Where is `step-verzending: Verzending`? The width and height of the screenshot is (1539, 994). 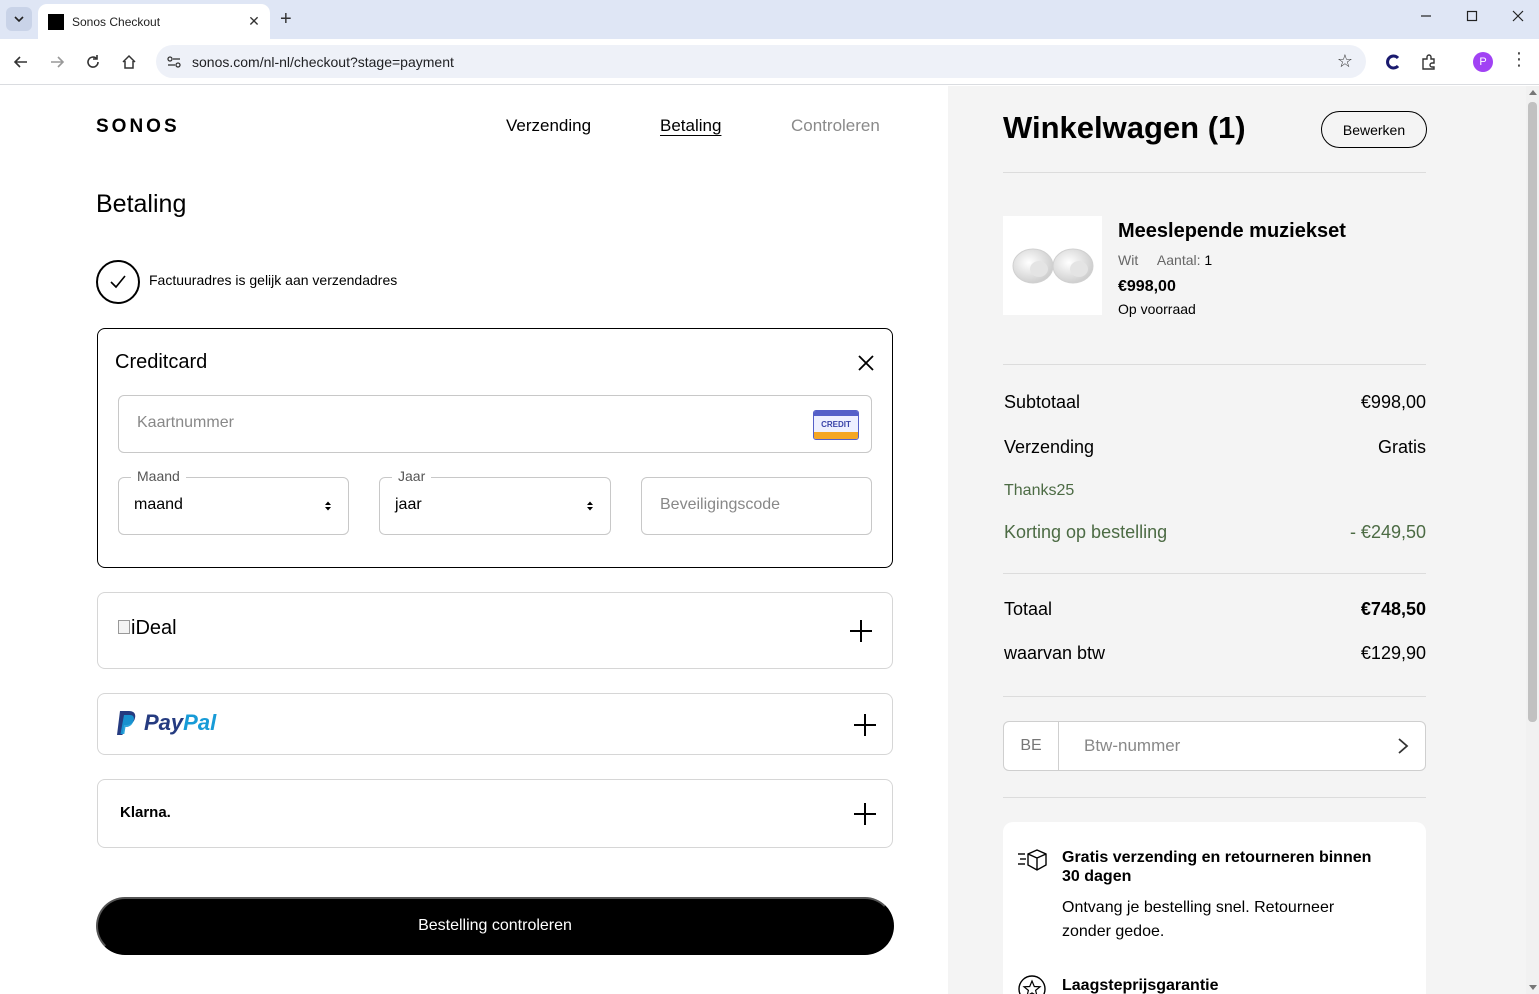
step-verzending: Verzending is located at coordinates (548, 126).